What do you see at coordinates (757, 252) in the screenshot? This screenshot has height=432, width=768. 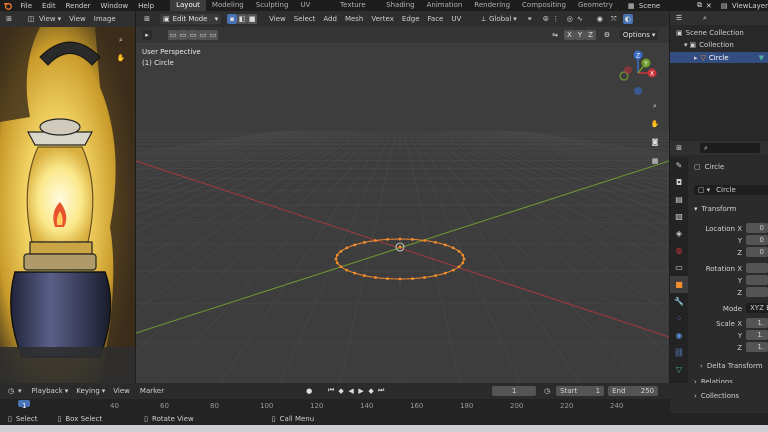 I see `location-z-field: 0` at bounding box center [757, 252].